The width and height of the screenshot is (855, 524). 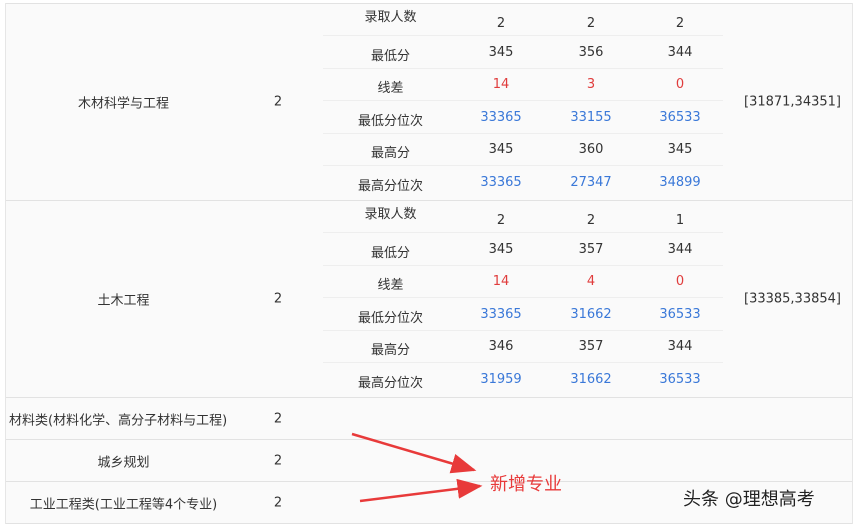 I want to click on watermark: 头条 @理想高考, so click(x=749, y=499).